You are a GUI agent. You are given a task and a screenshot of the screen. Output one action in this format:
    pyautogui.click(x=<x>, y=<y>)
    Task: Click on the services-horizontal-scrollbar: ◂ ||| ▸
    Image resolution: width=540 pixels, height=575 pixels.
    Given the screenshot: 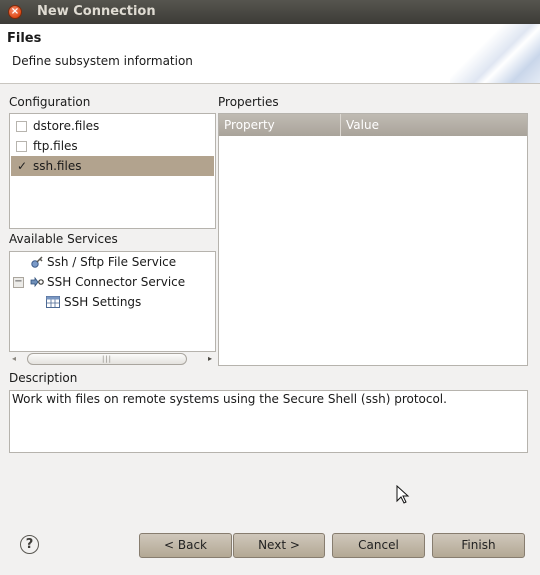 What is the action you would take?
    pyautogui.click(x=112, y=359)
    